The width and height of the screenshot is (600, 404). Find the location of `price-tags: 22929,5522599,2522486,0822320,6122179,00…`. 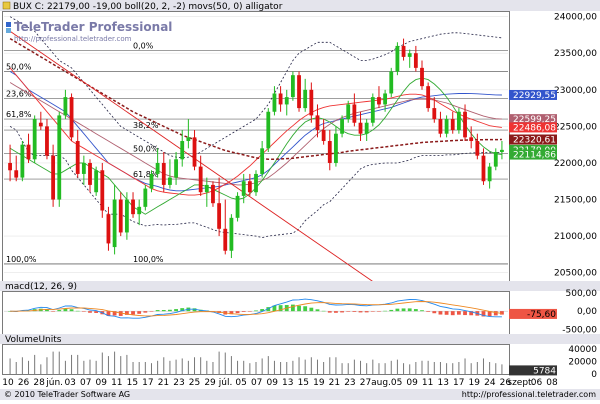

price-tags: 22929,5522599,2522486,0822320,6122179,00… is located at coordinates (533, 125).